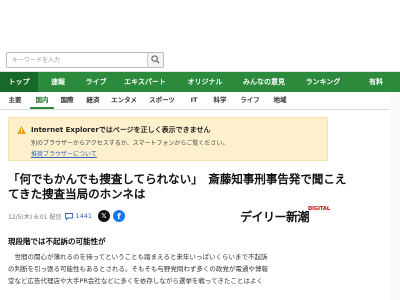  What do you see at coordinates (36, 59) in the screenshot?
I see `search-input: キーワードを入力` at bounding box center [36, 59].